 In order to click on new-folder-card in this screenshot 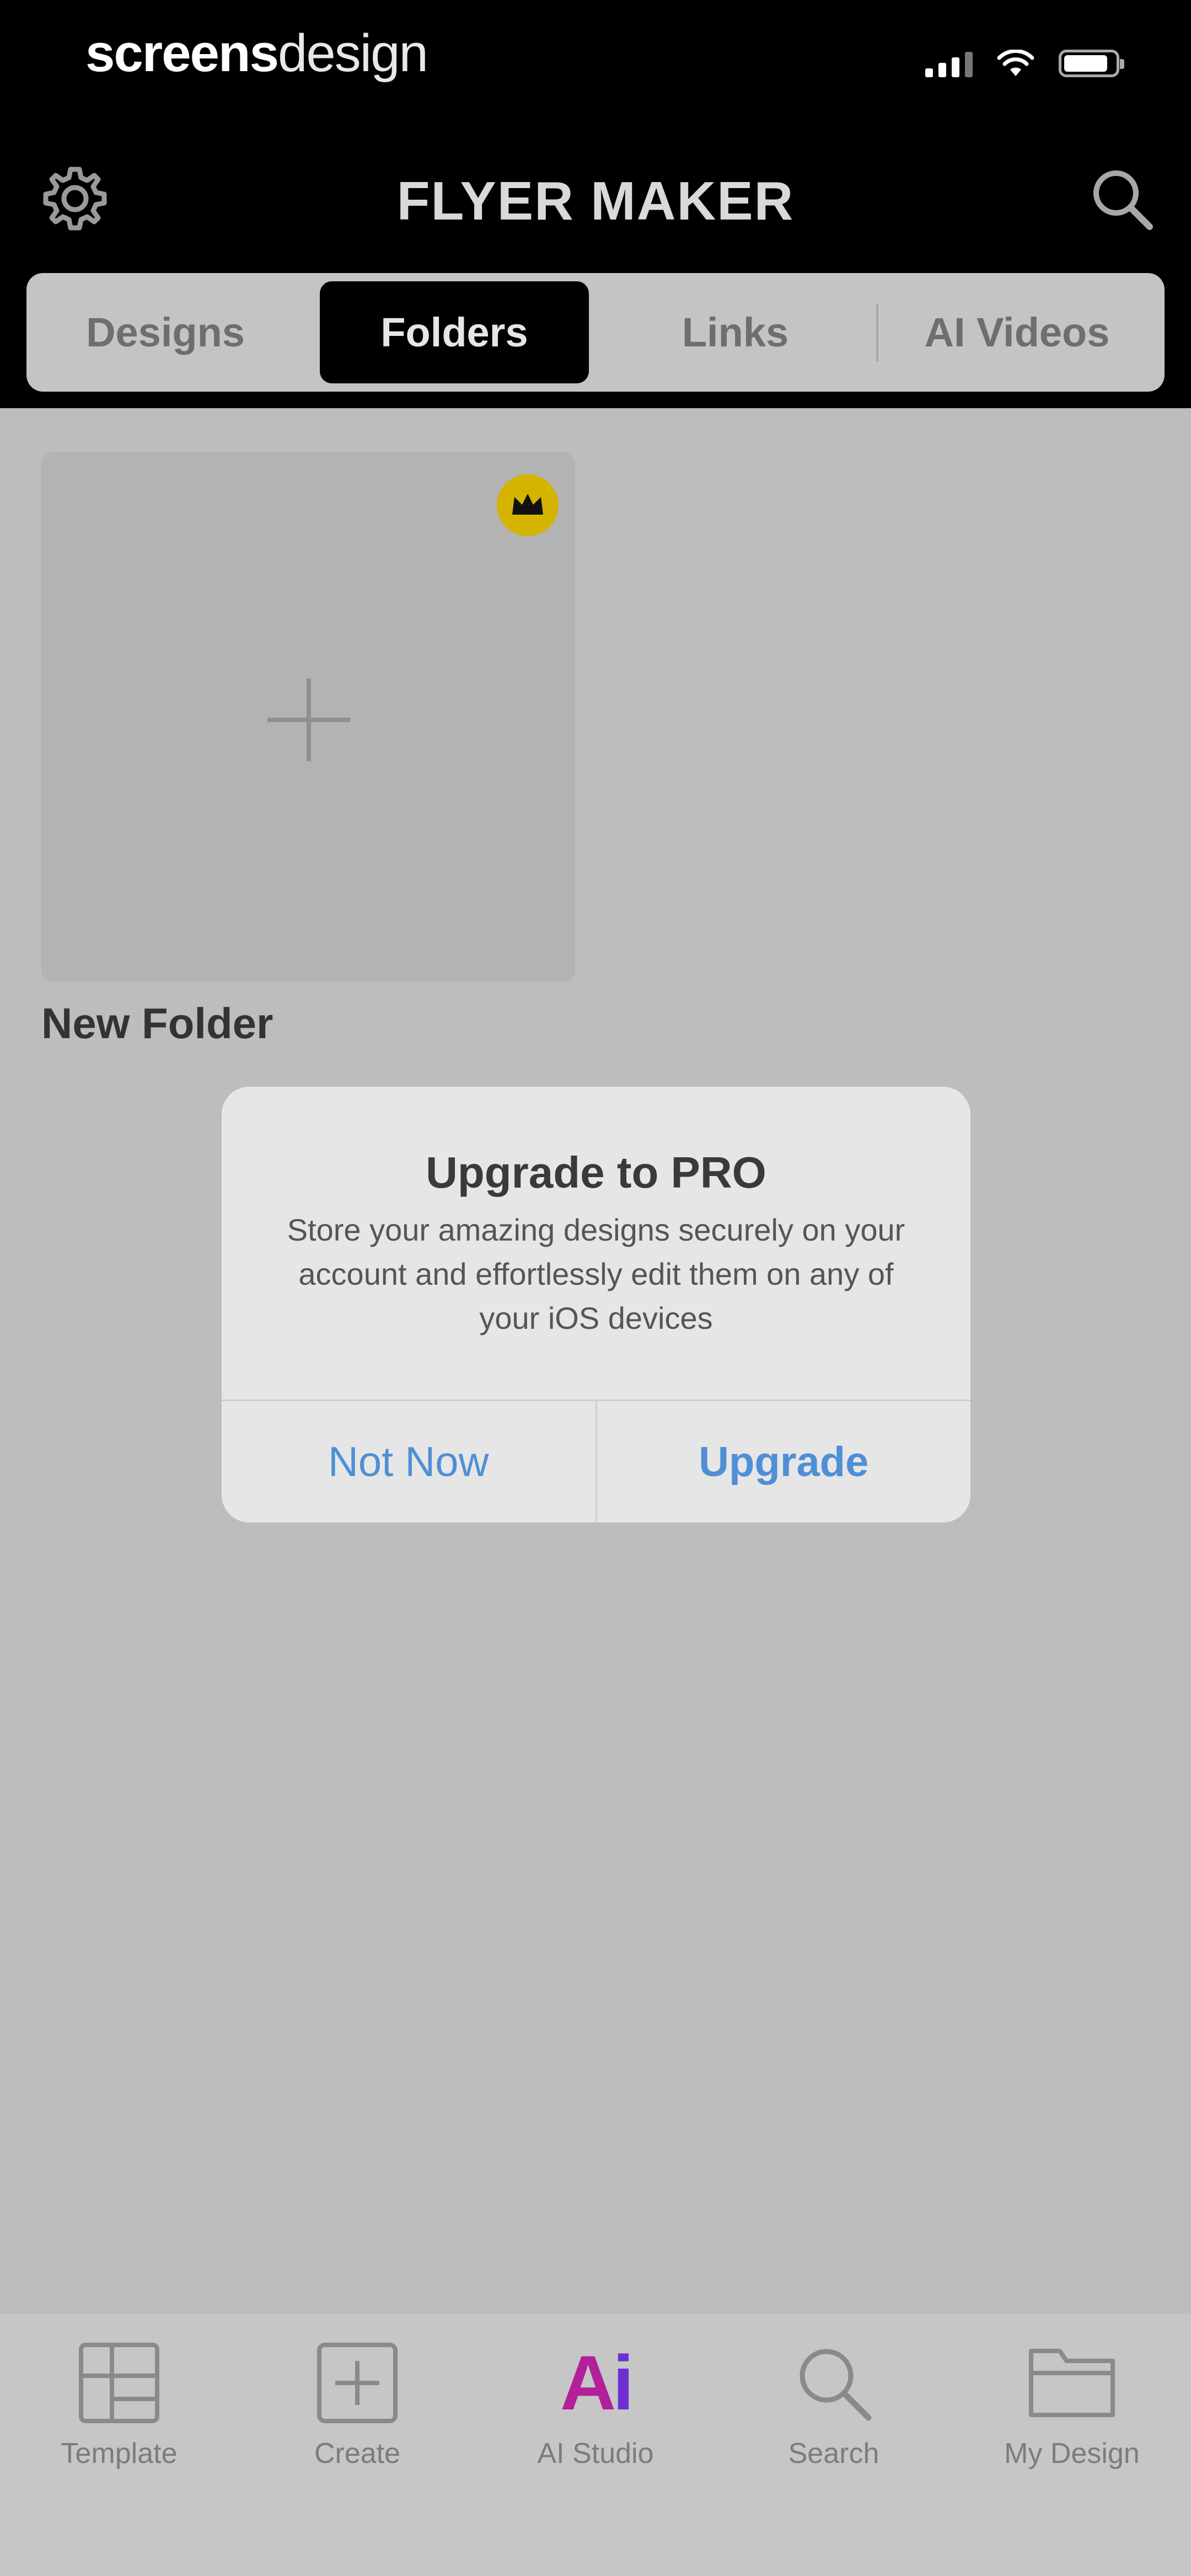, I will do `click(308, 717)`.